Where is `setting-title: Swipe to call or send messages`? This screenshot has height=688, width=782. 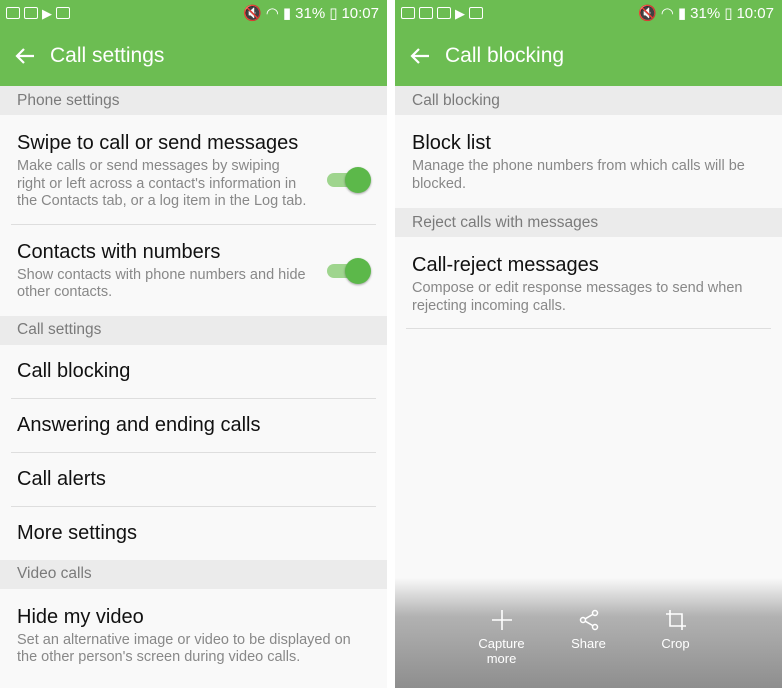
setting-title: Swipe to call or send messages is located at coordinates (158, 143).